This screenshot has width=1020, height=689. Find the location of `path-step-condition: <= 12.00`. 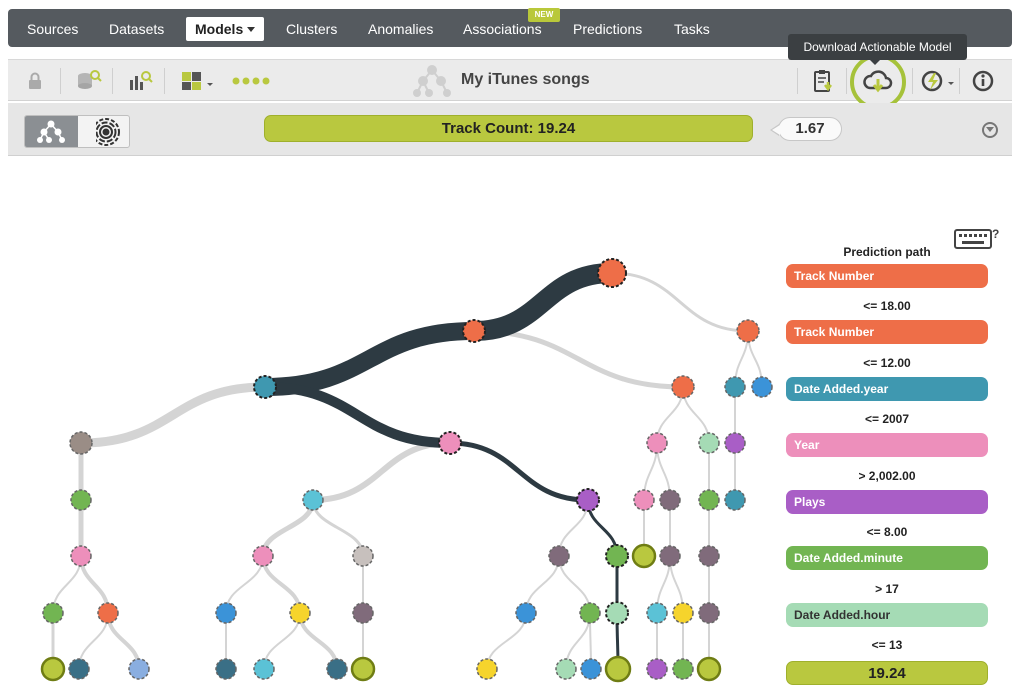

path-step-condition: <= 12.00 is located at coordinates (887, 363).